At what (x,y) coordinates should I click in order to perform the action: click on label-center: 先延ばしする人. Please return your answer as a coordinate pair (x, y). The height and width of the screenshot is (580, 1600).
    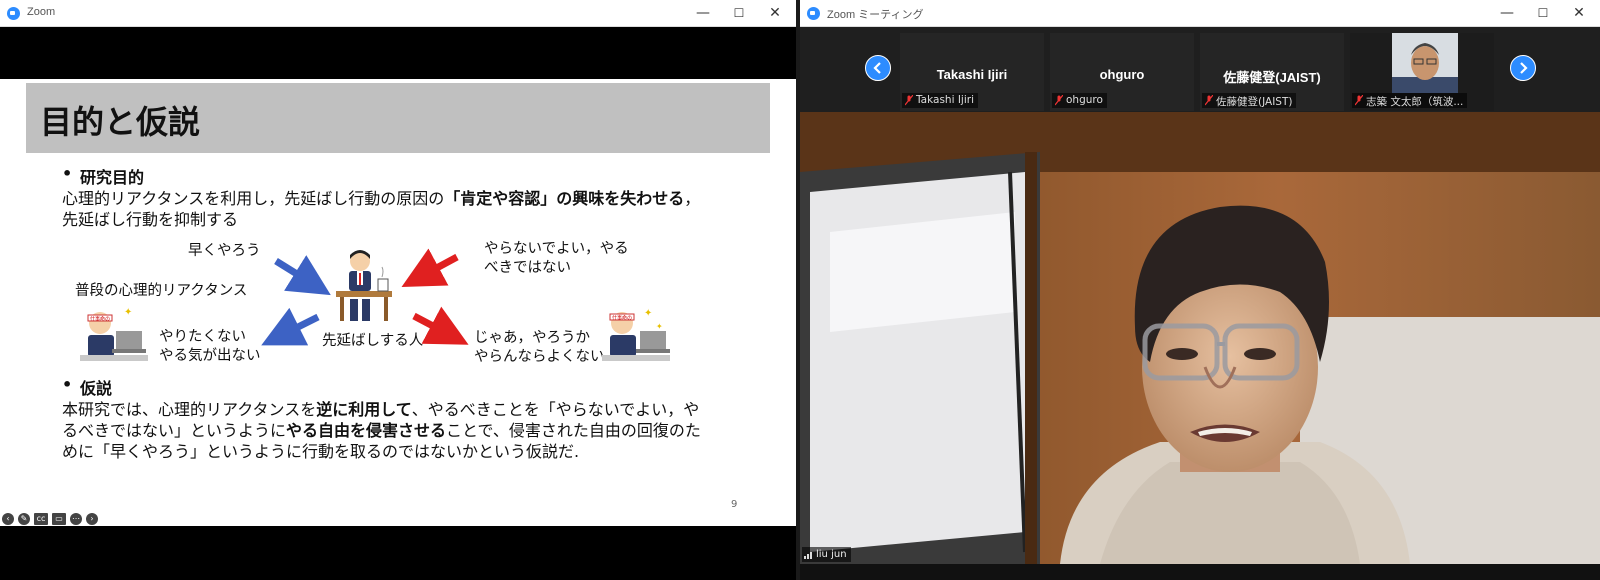
    Looking at the image, I should click on (373, 341).